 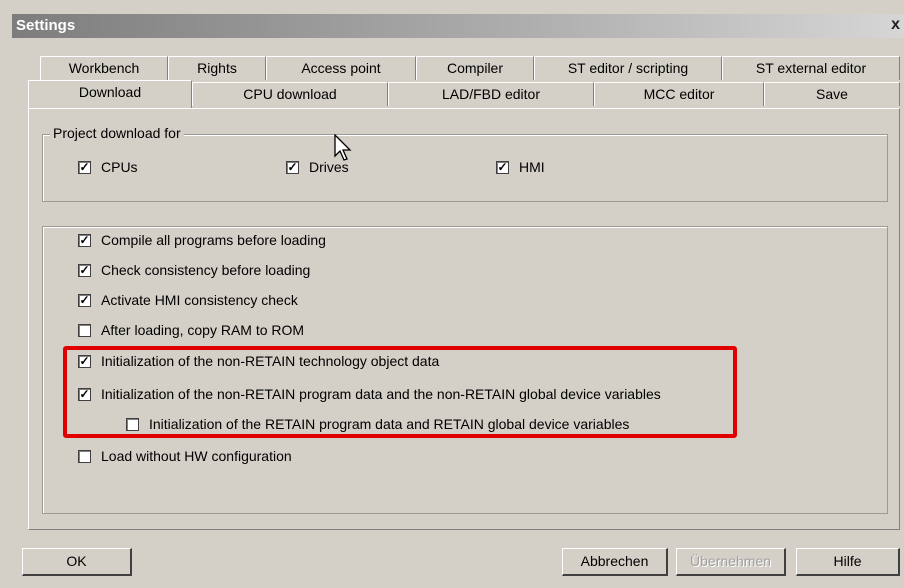 I want to click on mouse-cursor-icon, so click(x=343, y=147).